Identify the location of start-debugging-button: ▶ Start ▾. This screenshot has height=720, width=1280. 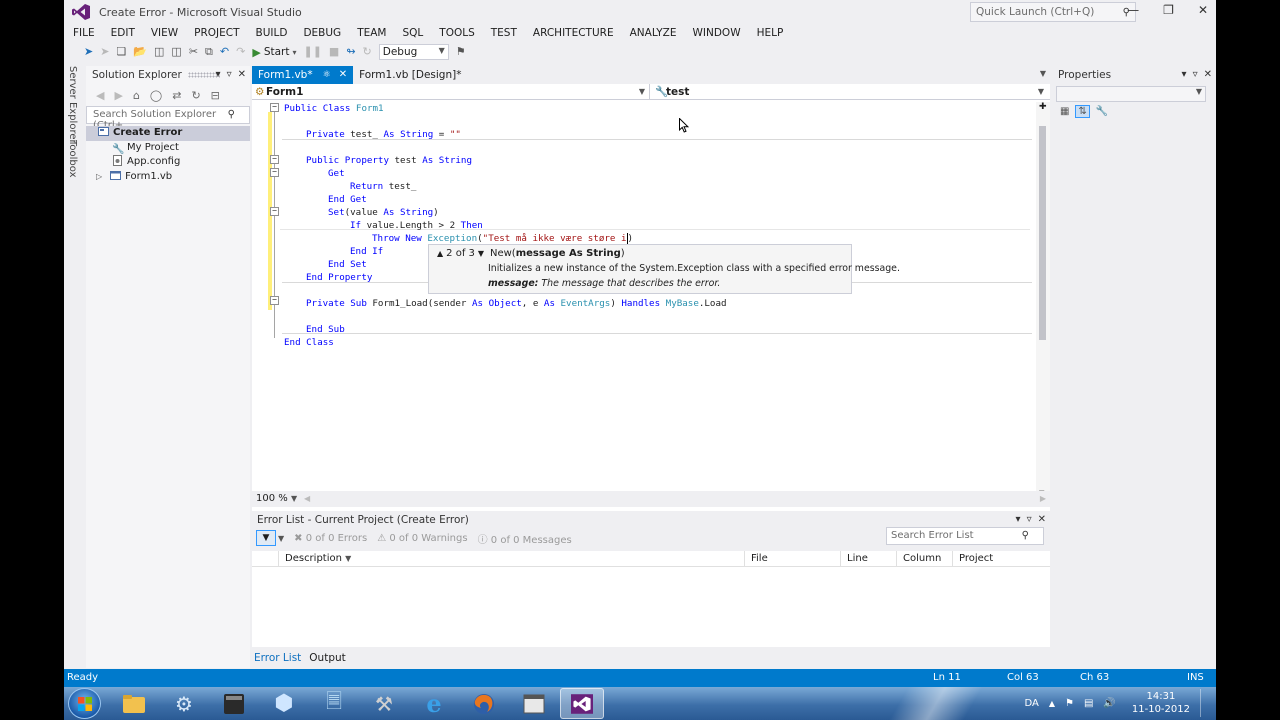
(274, 52).